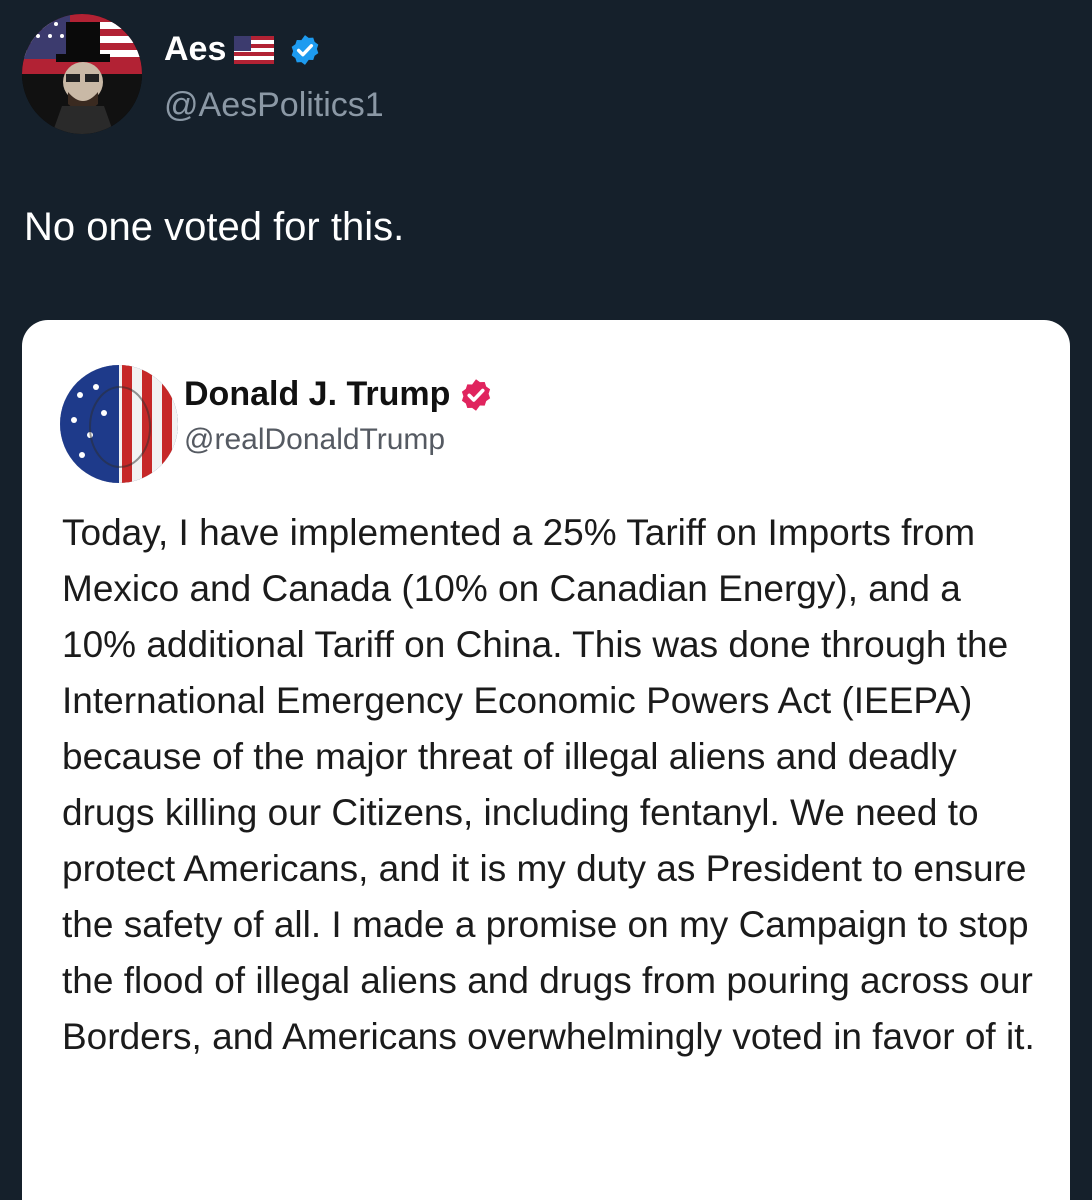  I want to click on post-text: No one voted for this., so click(214, 227).